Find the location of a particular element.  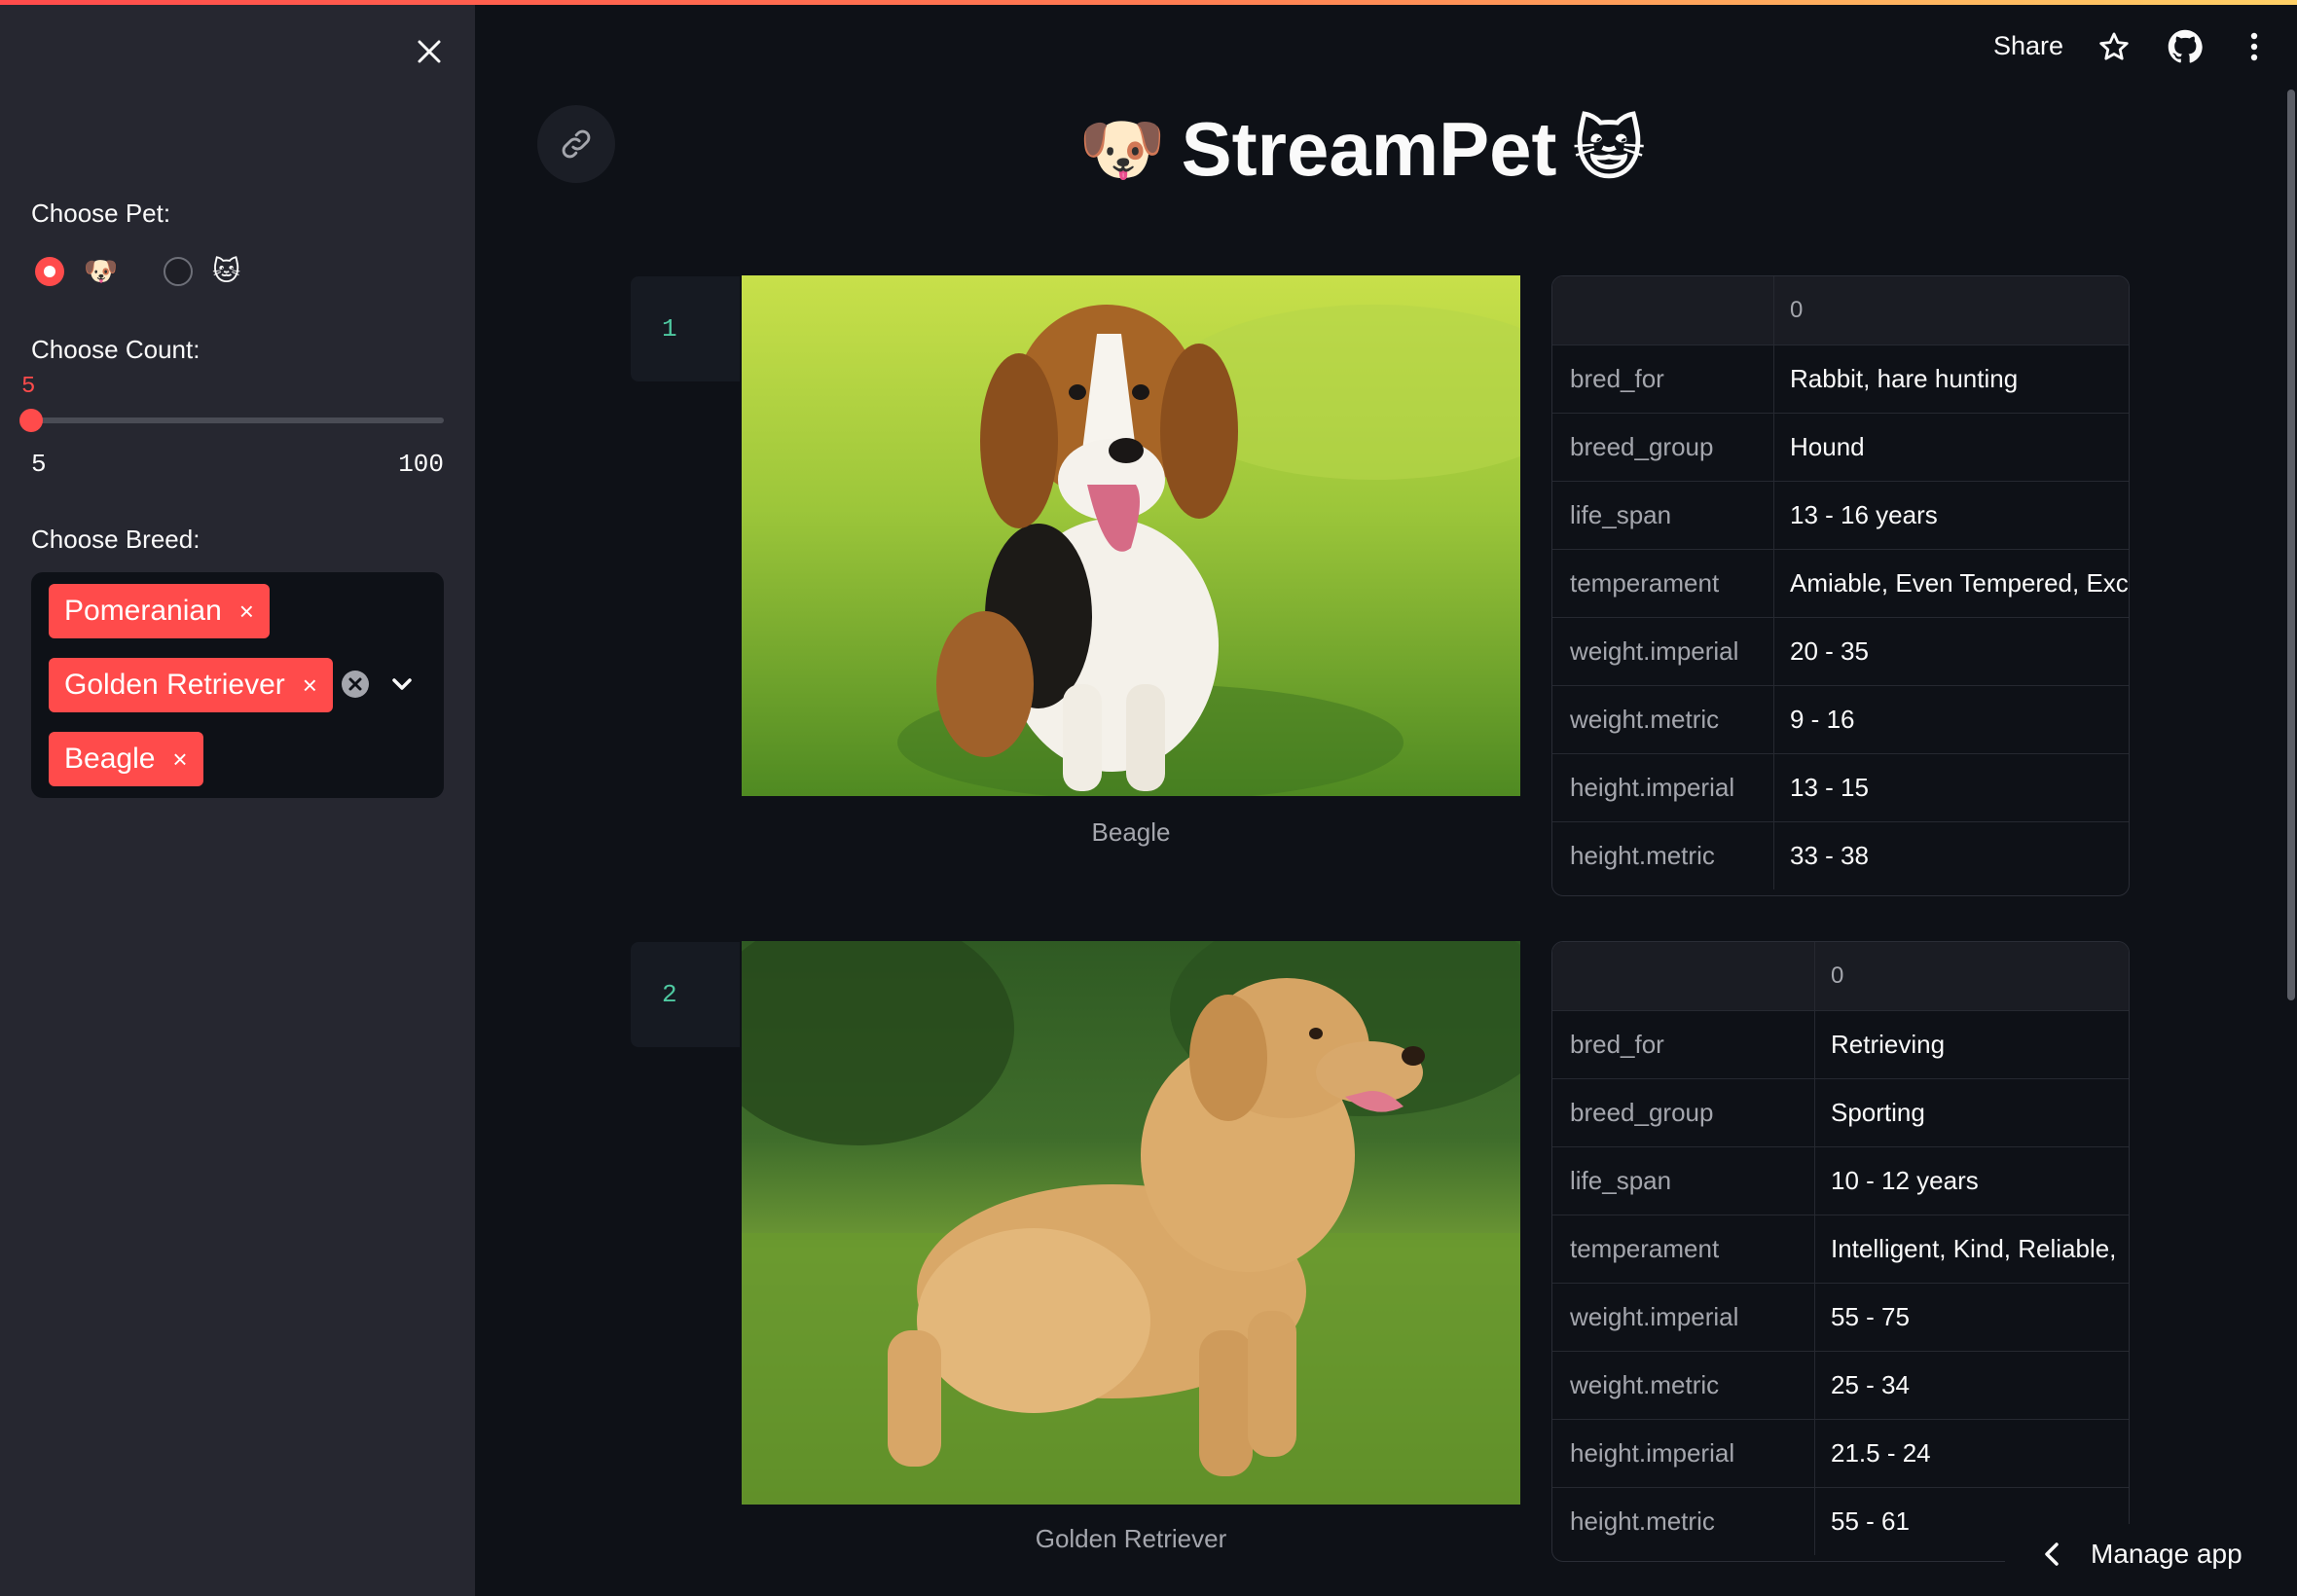

star-icon is located at coordinates (2114, 46).